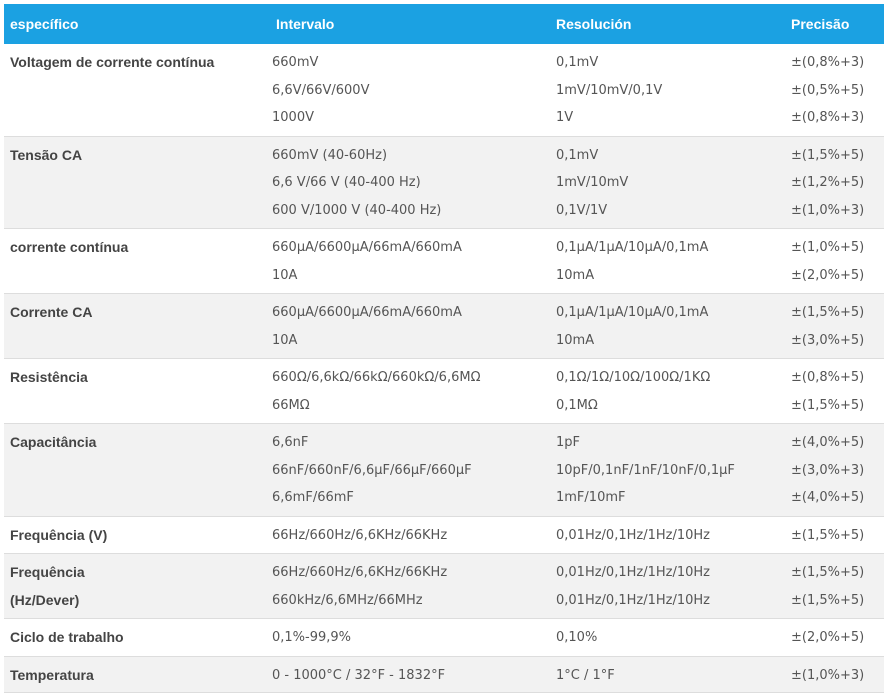 The width and height of the screenshot is (890, 693). I want to click on precision-cell: ±(1,5%+5) ±(1,2%+5) ±(1,0%+3), so click(834, 182).